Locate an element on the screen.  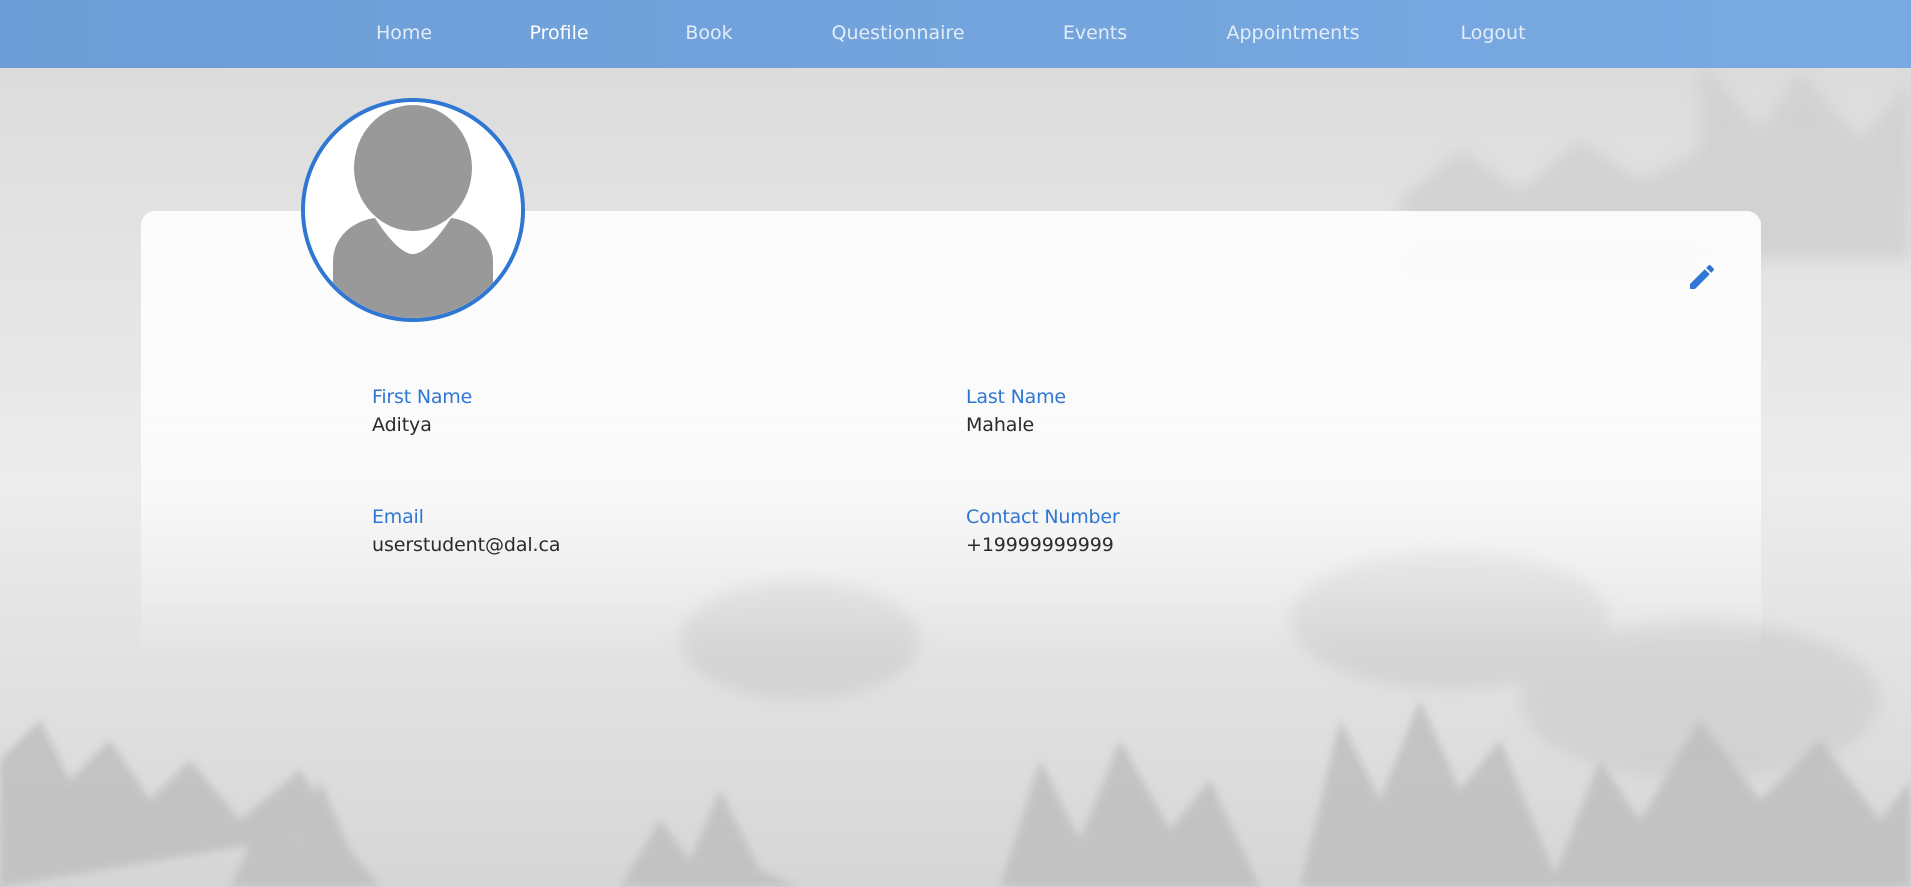
profile-avatar is located at coordinates (413, 210).